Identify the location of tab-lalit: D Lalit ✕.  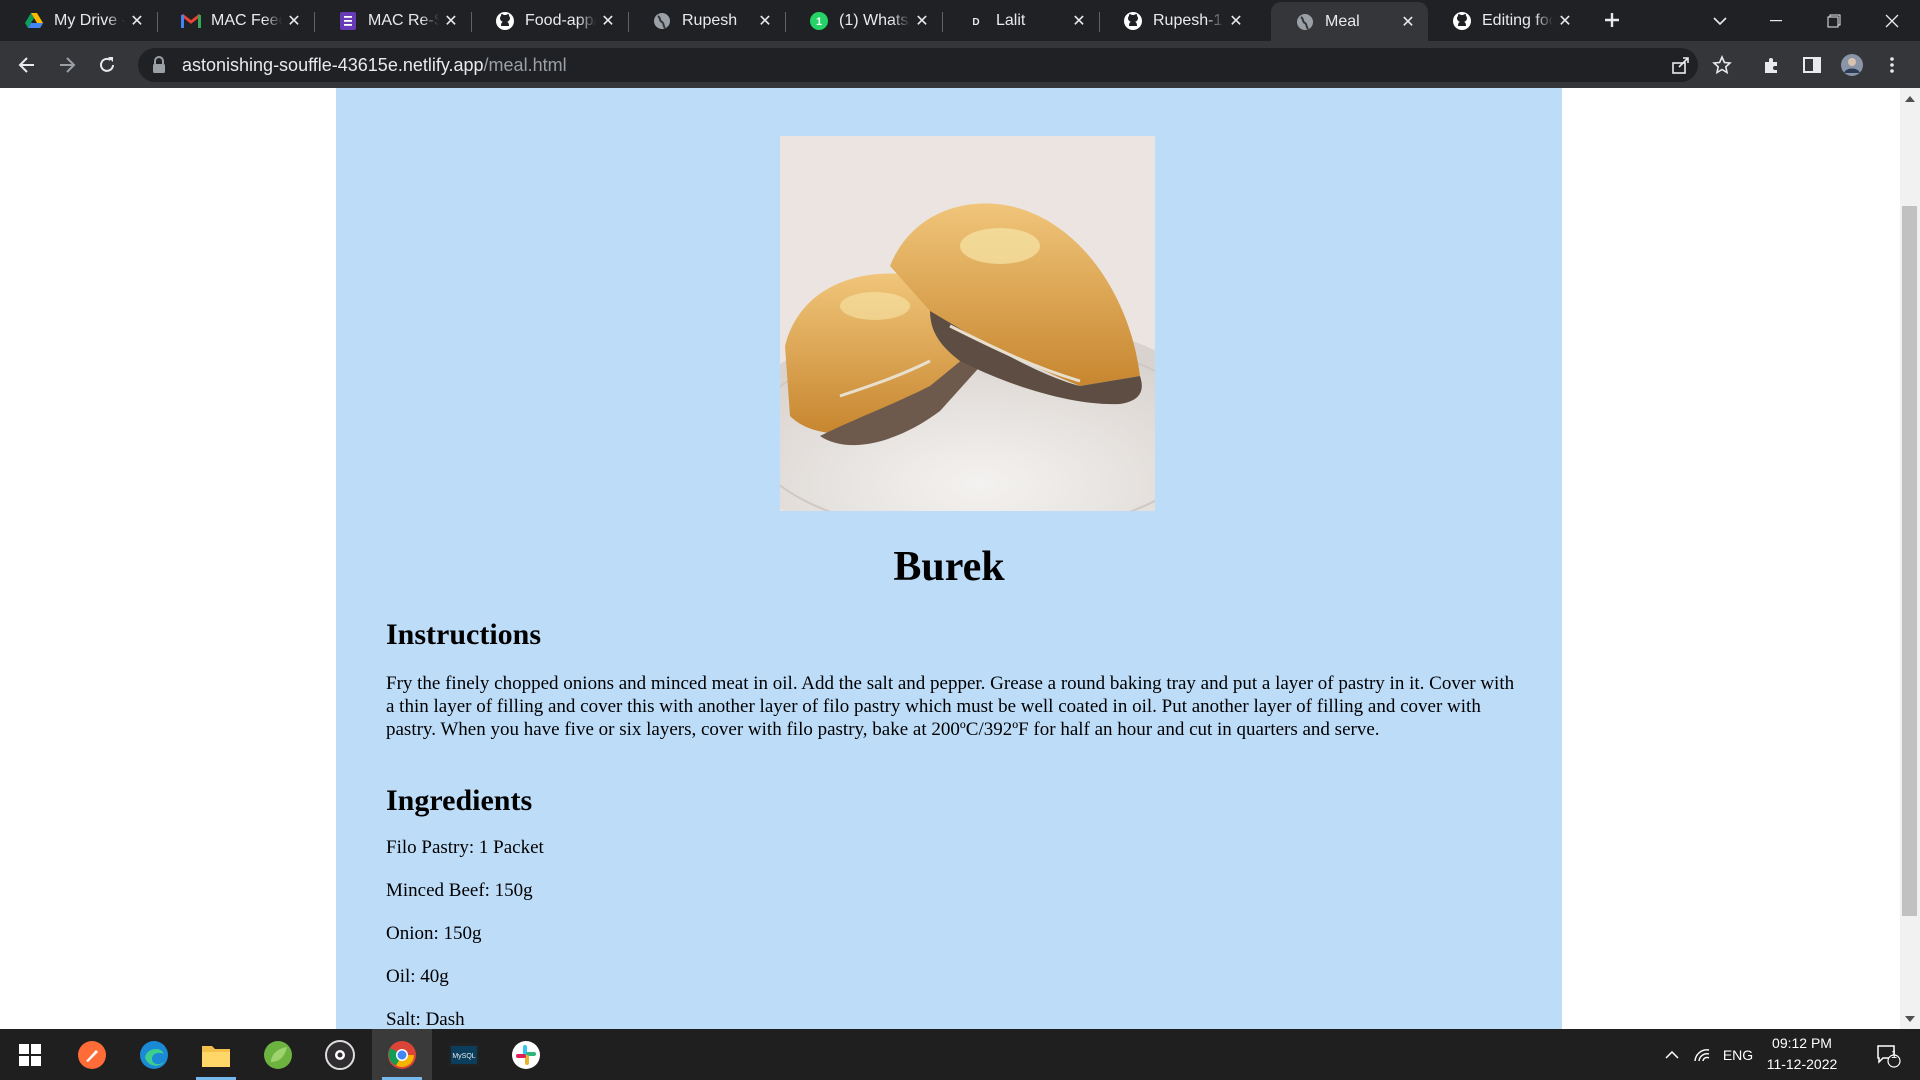
(1020, 20).